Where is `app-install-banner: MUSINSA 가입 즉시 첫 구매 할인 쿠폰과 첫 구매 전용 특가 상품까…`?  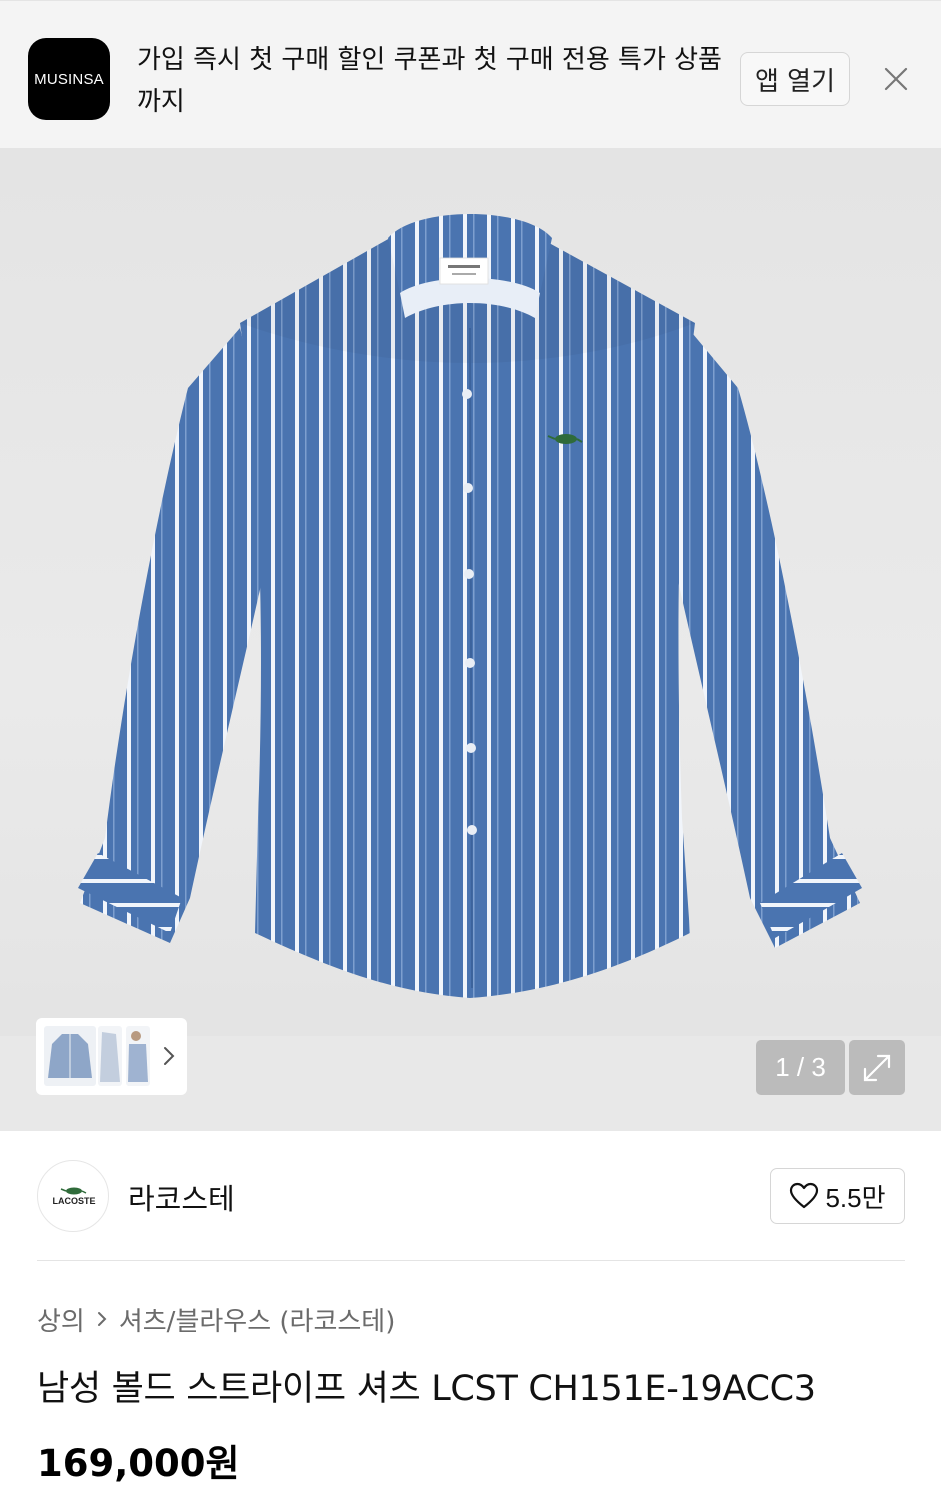 app-install-banner: MUSINSA 가입 즉시 첫 구매 할인 쿠폰과 첫 구매 전용 특가 상품까… is located at coordinates (470, 74).